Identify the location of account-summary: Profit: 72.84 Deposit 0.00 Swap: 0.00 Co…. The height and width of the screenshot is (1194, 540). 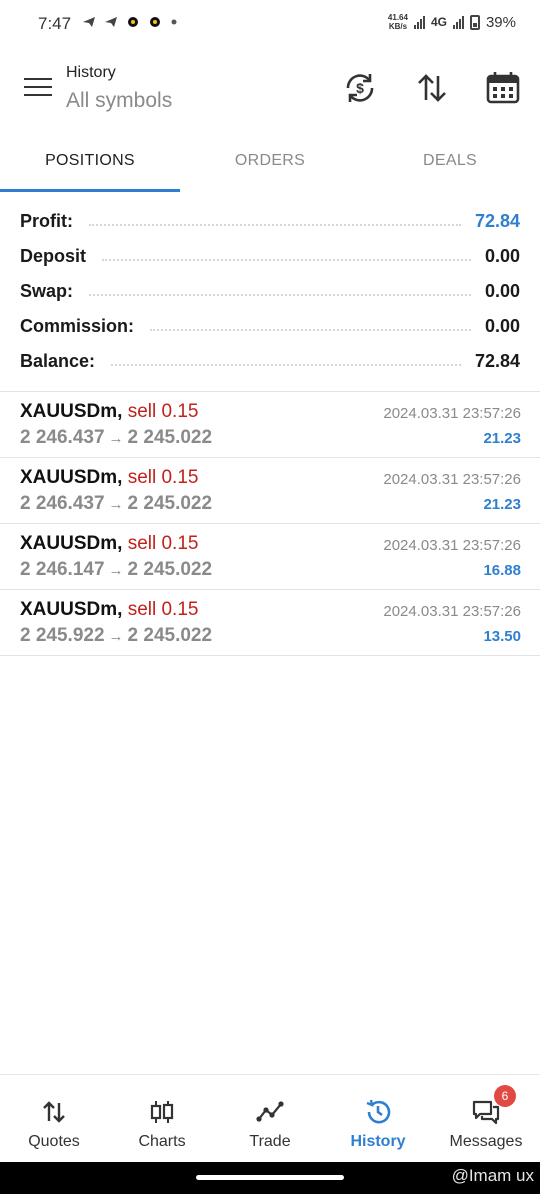
(270, 291).